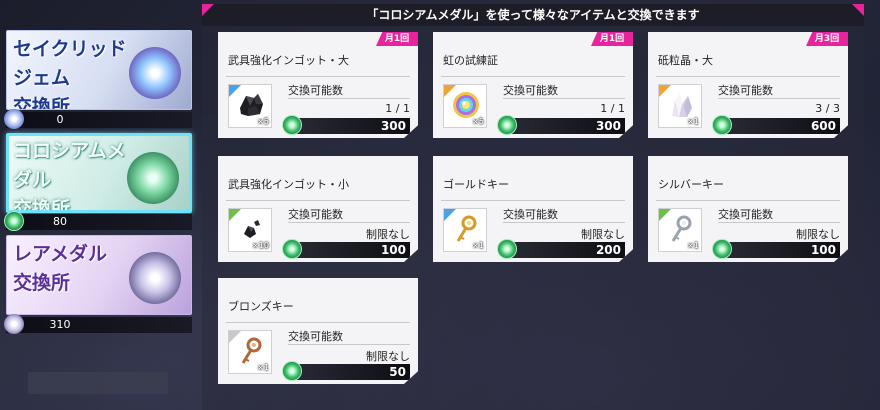 The image size is (880, 410). I want to click on rare-medal-emblem-icon, so click(155, 278).